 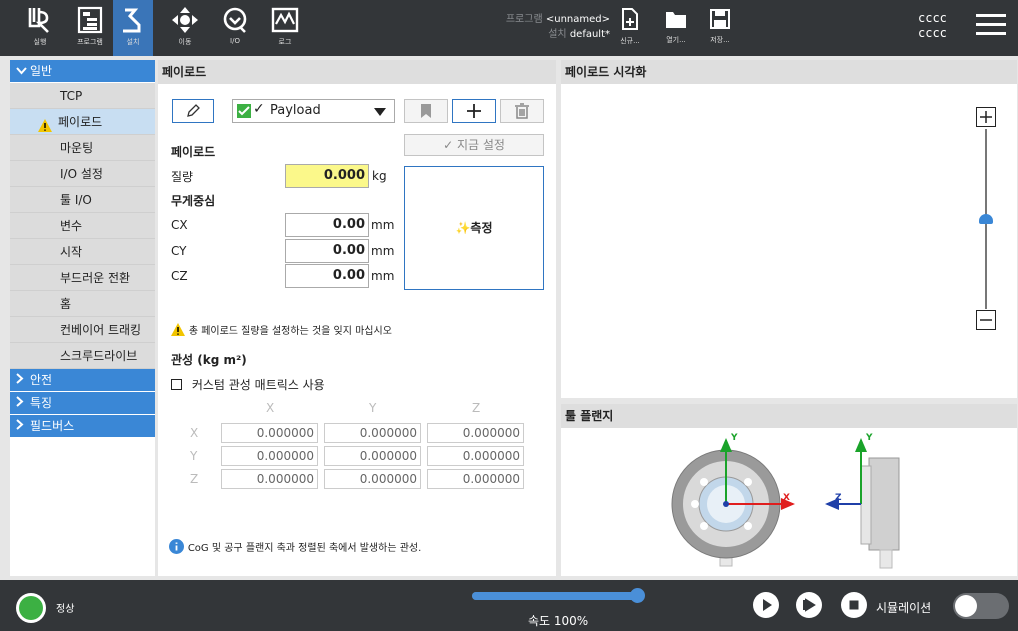 I want to click on speed-slider-handle, so click(x=637, y=595).